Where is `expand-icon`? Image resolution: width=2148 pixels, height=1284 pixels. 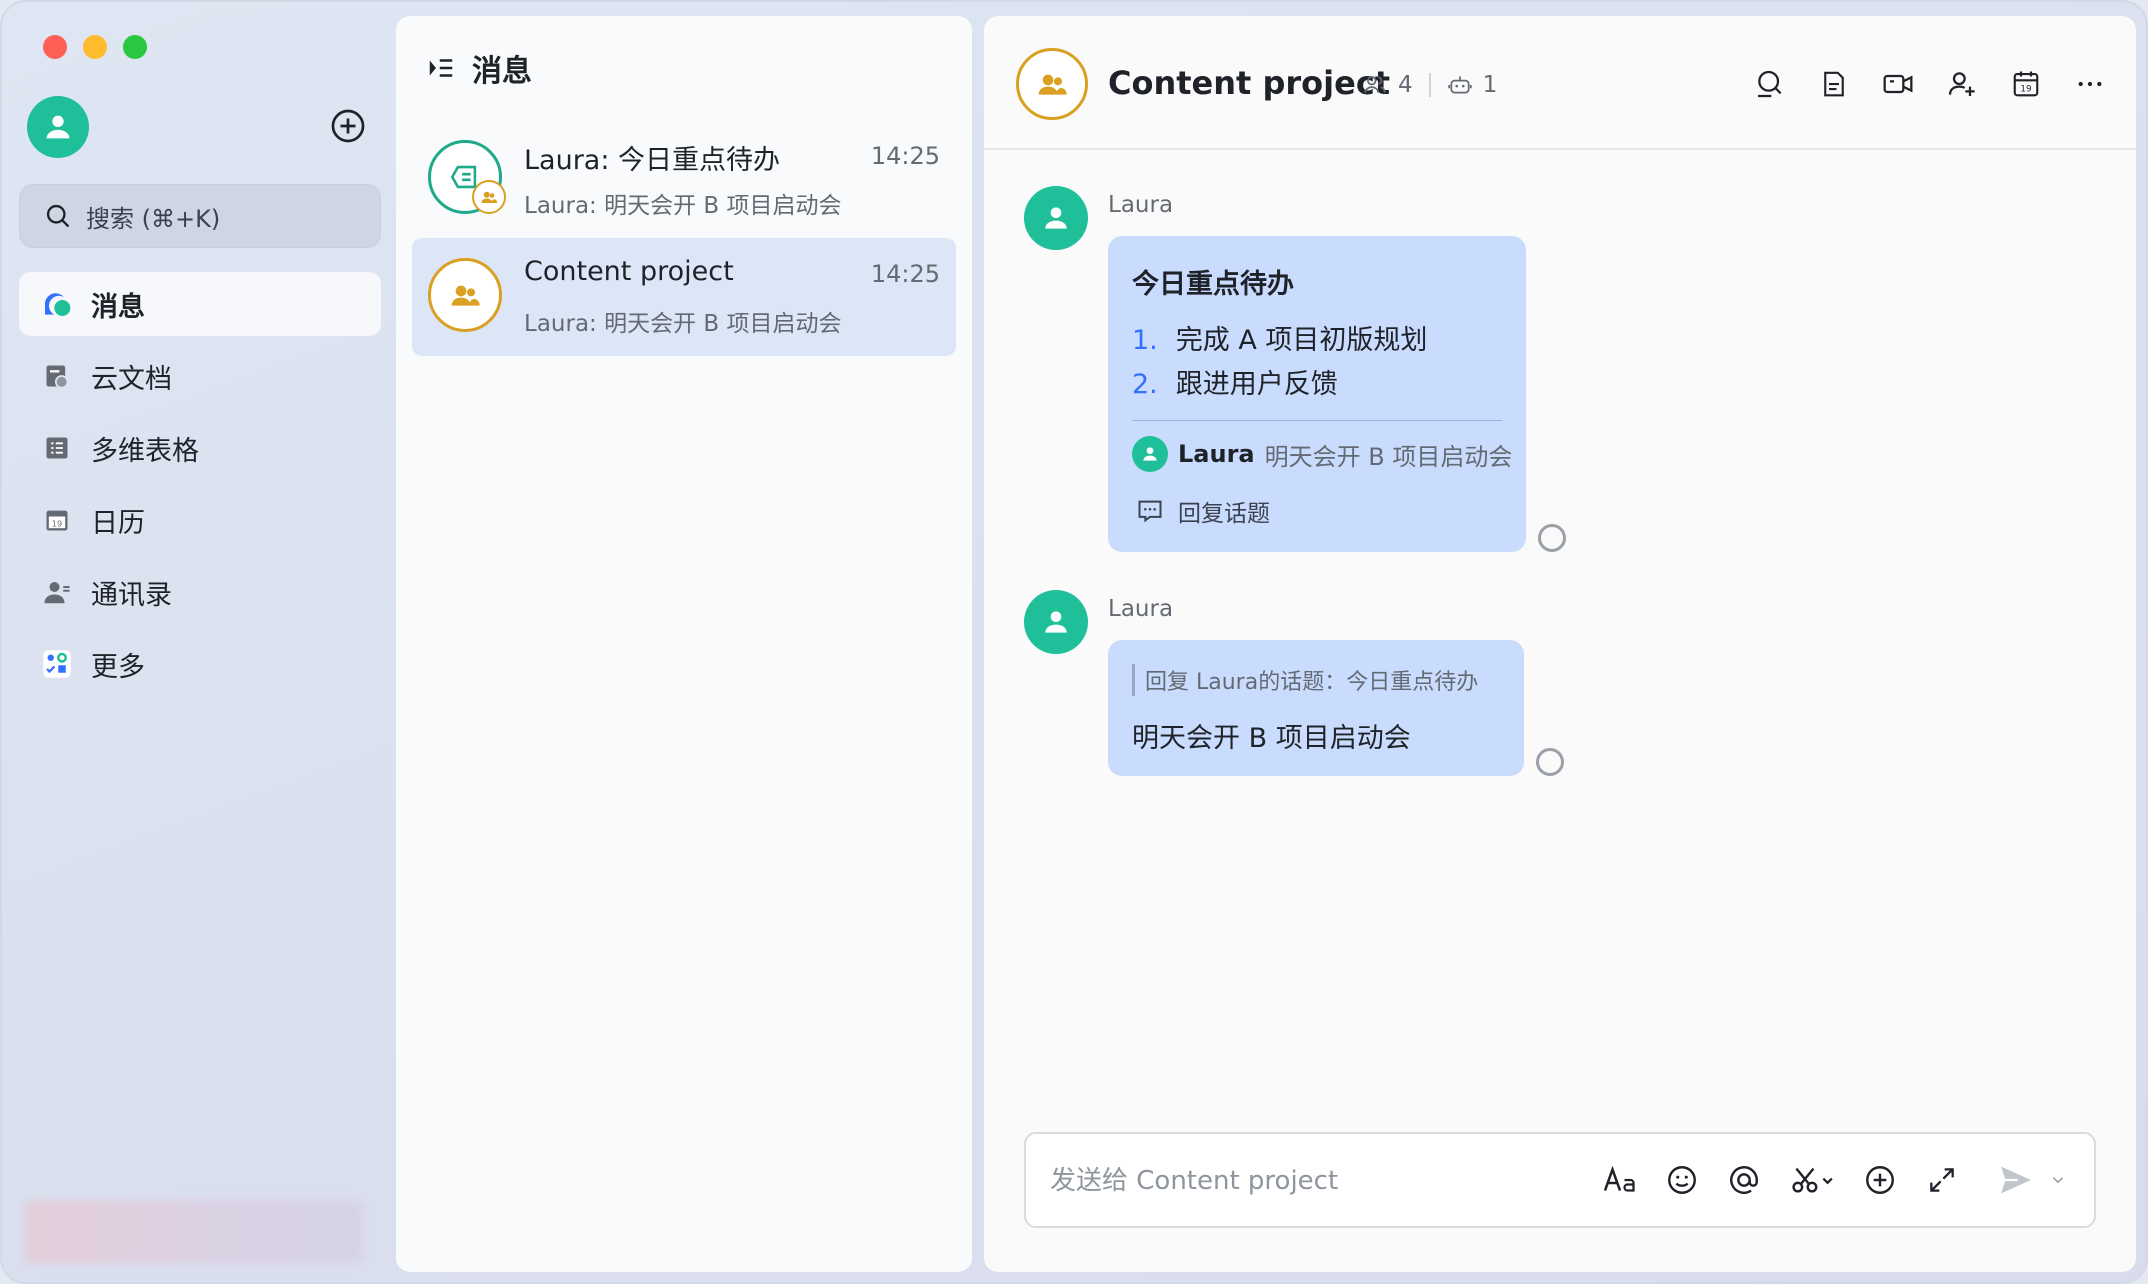 expand-icon is located at coordinates (1942, 1180).